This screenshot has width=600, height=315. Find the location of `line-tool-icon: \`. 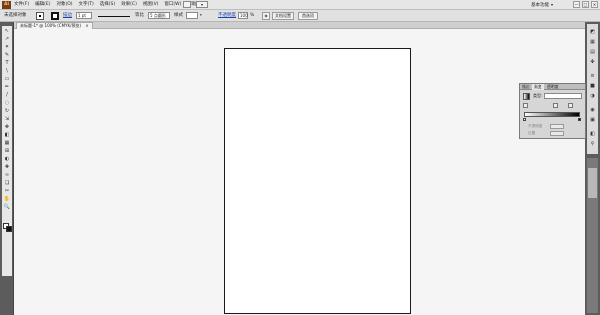

line-tool-icon: \ is located at coordinates (7, 71).